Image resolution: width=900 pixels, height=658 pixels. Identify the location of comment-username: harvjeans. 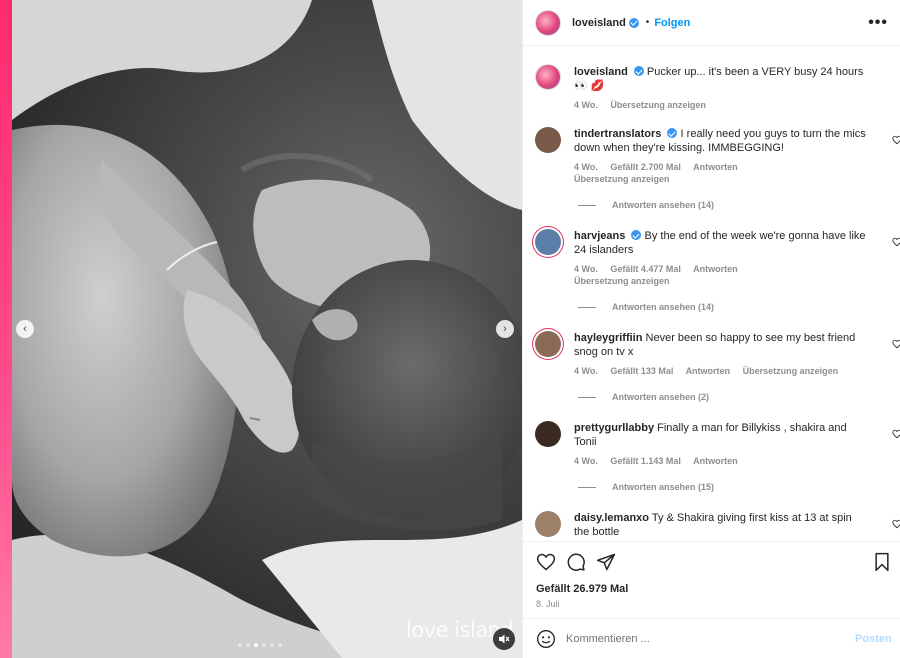
(599, 236).